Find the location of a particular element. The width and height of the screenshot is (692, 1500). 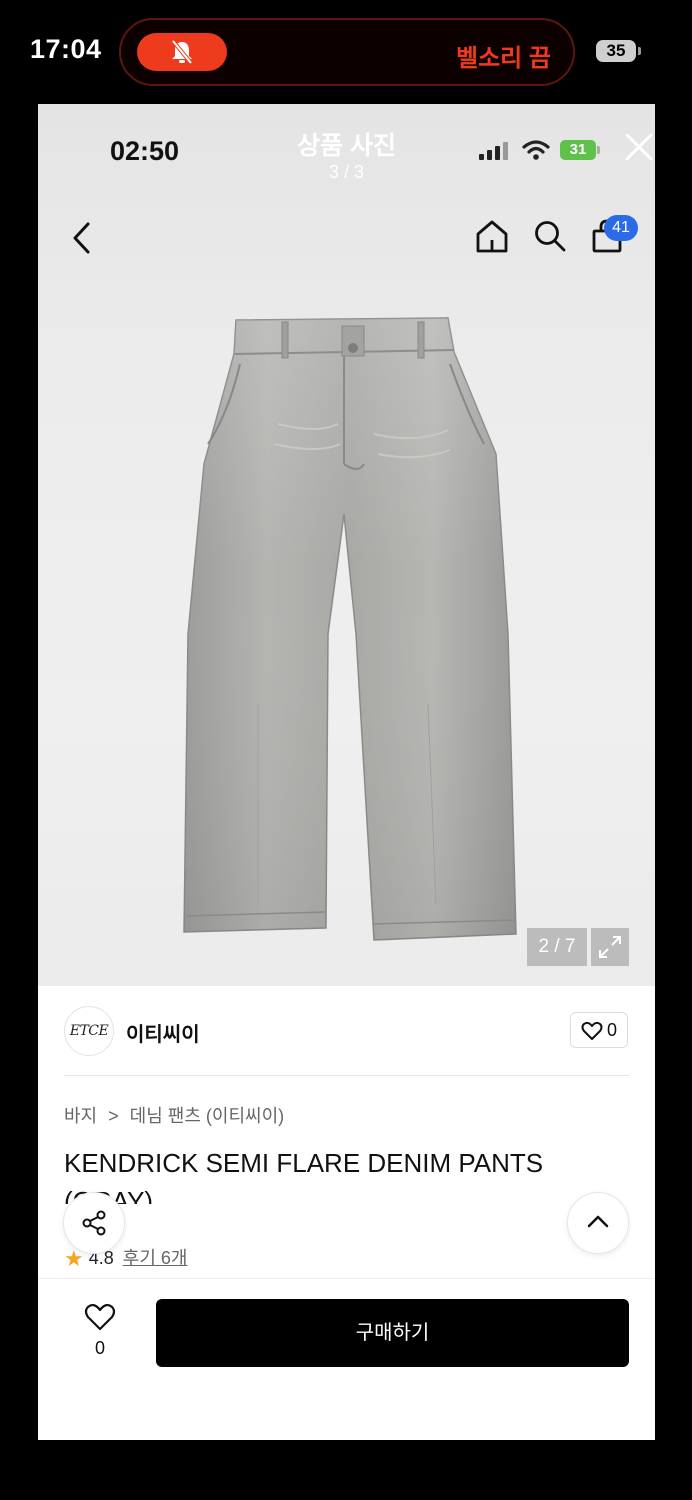

brand-row: ETCE 이티씨이 0 is located at coordinates (346, 1031).